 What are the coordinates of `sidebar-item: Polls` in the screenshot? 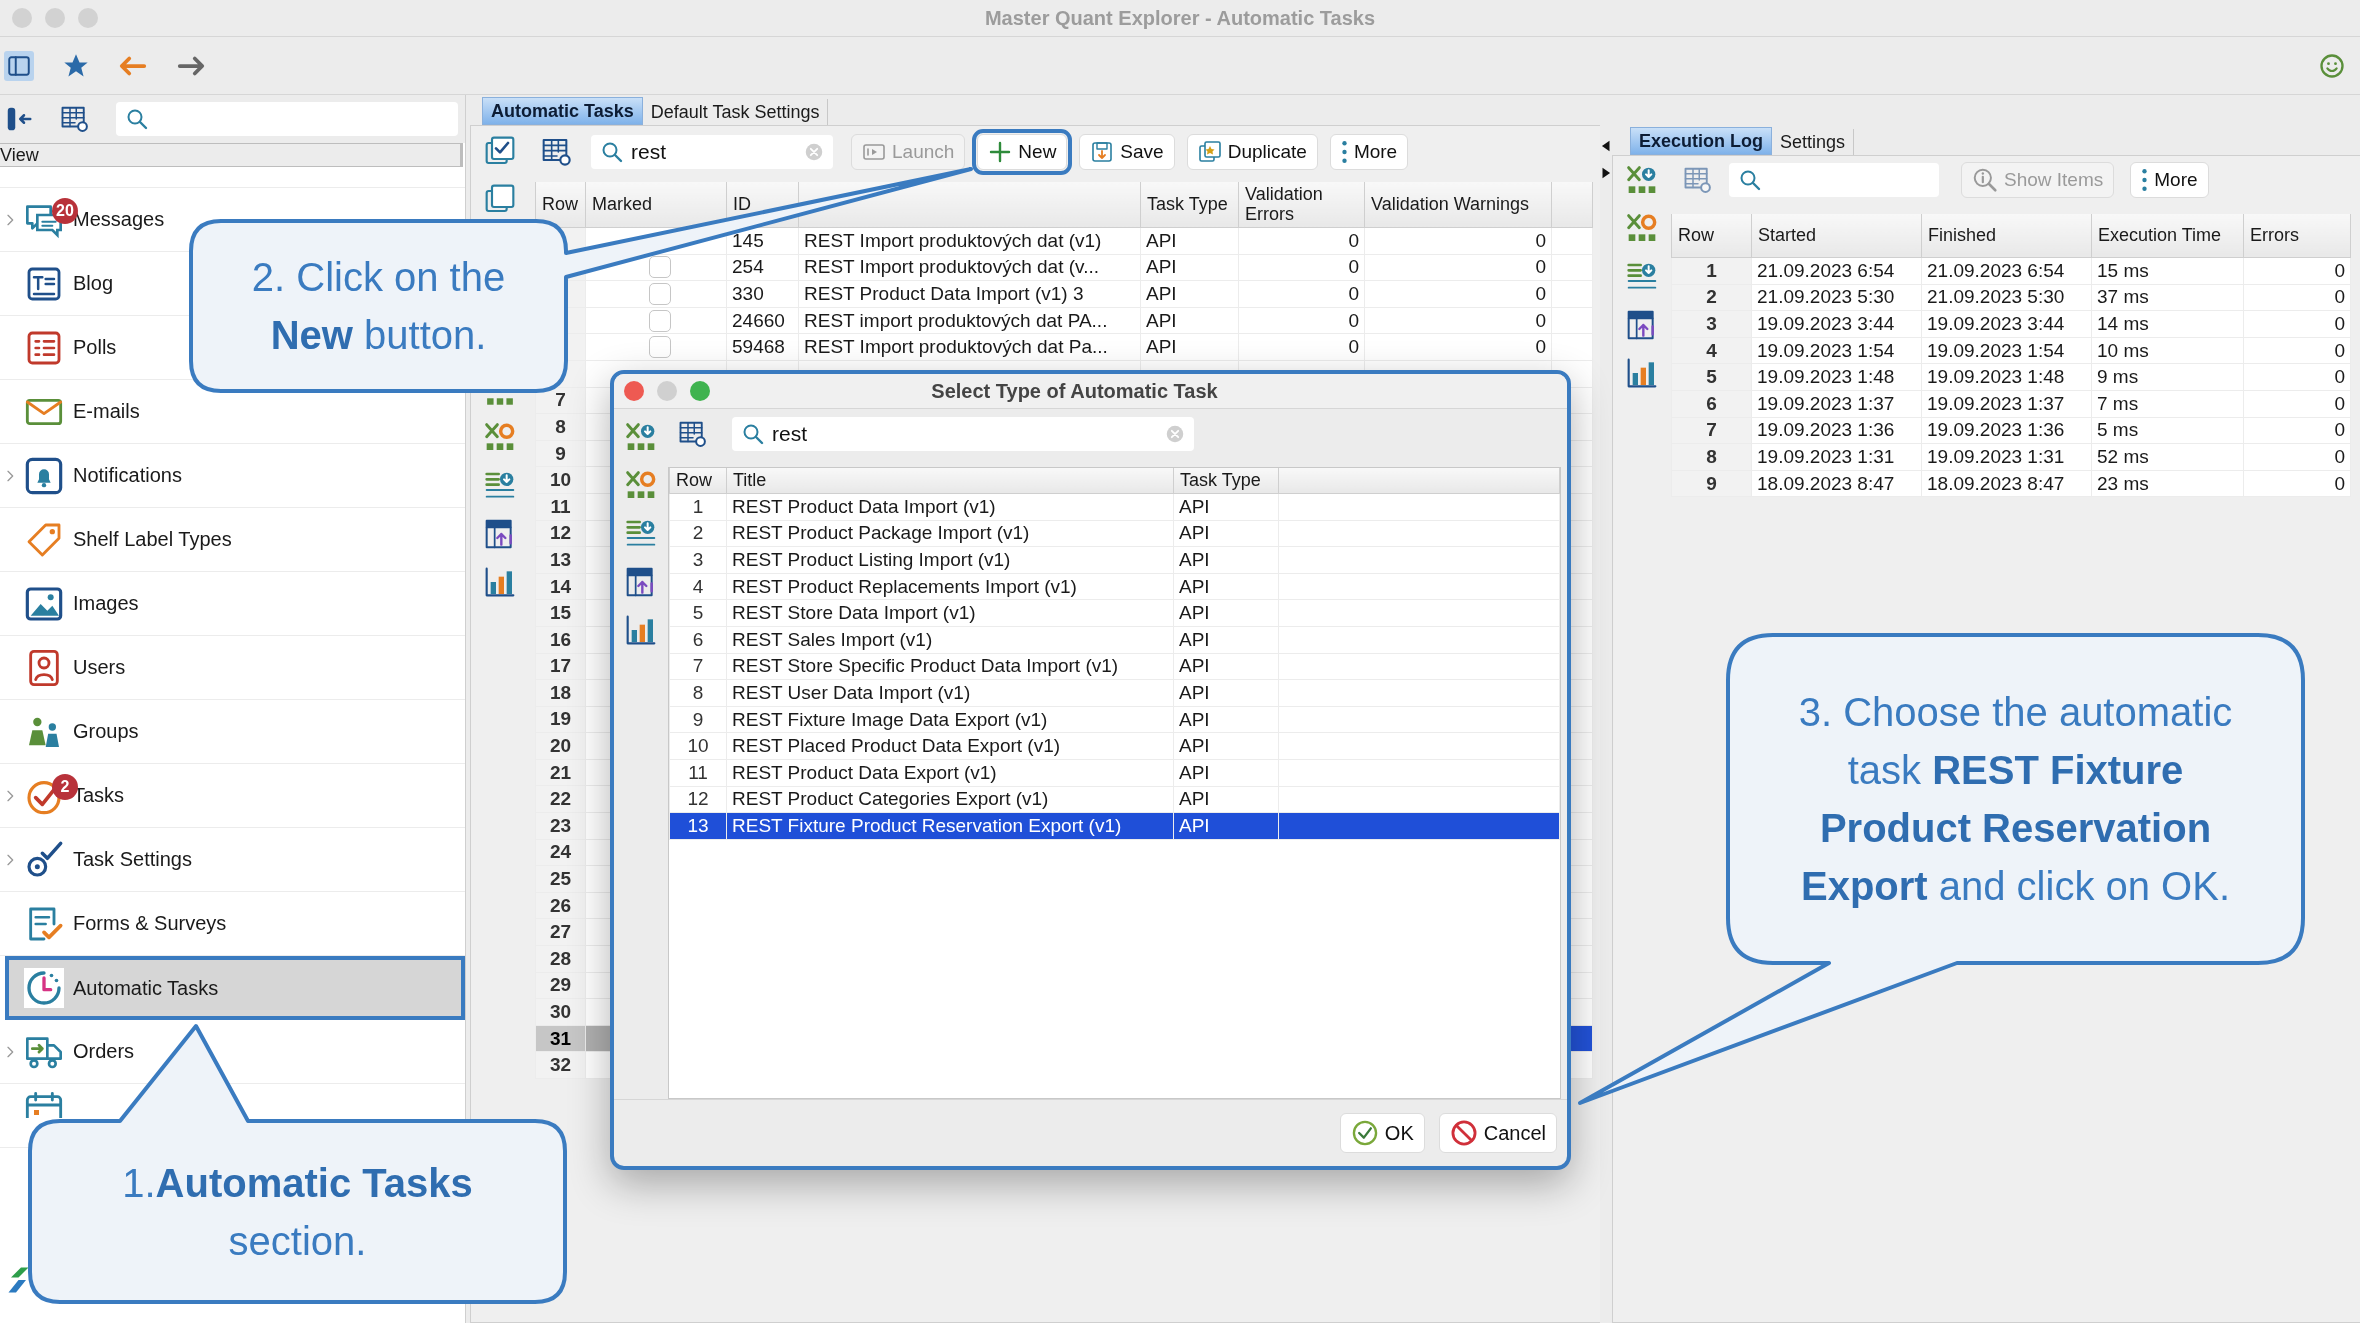 It's located at (60, 347).